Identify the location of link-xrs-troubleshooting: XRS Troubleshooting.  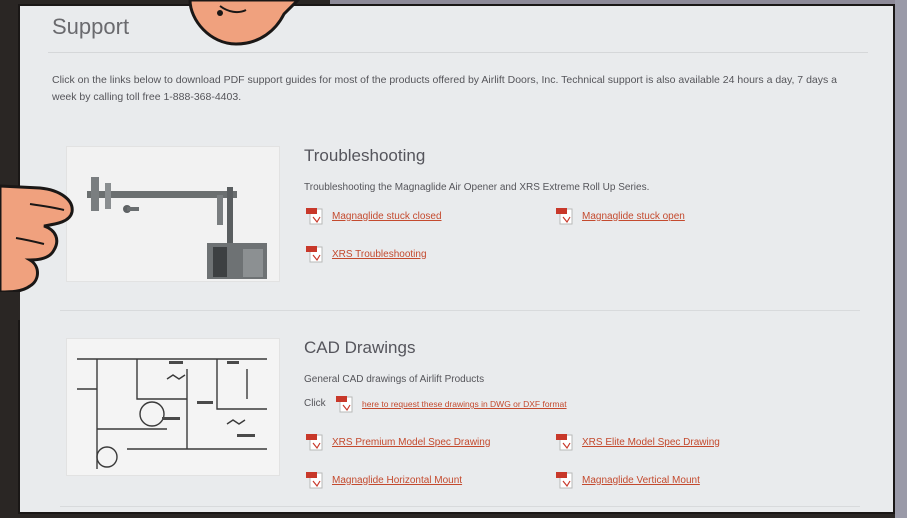
(366, 254).